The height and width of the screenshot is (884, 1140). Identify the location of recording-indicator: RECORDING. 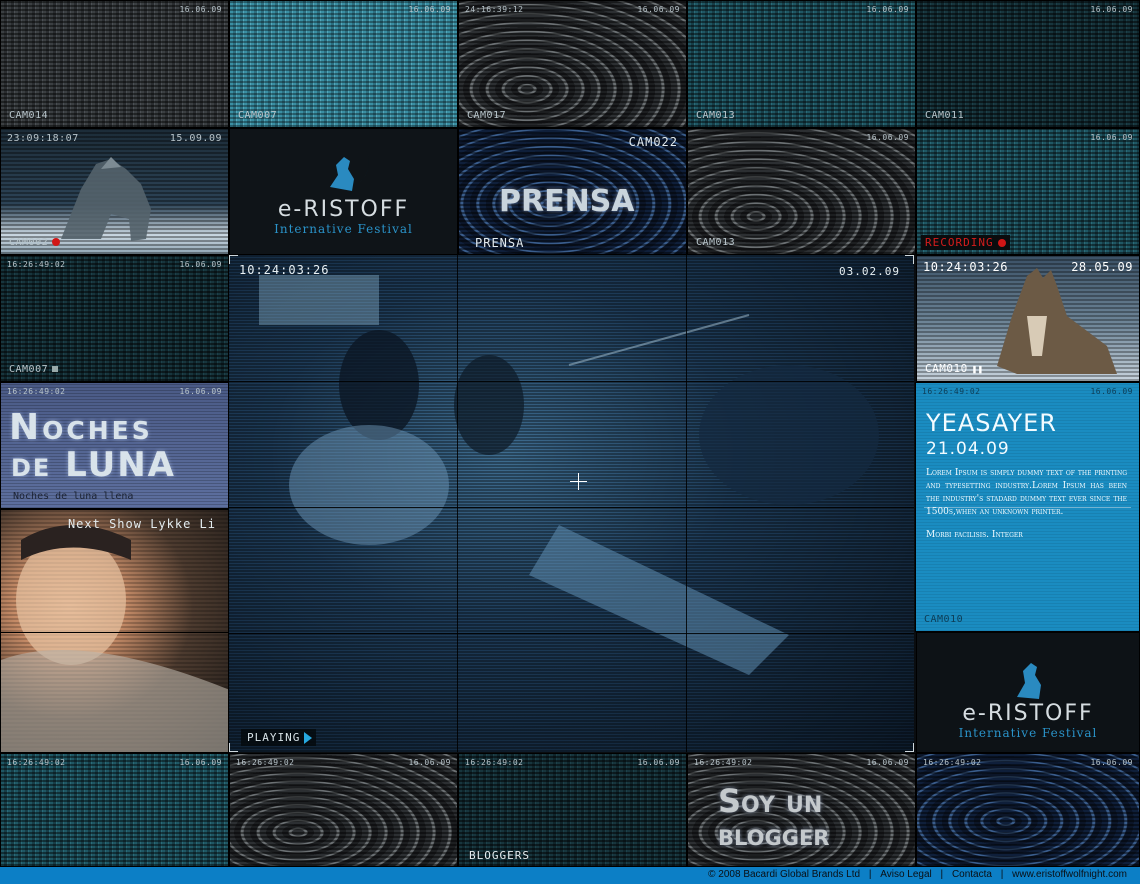
(965, 242).